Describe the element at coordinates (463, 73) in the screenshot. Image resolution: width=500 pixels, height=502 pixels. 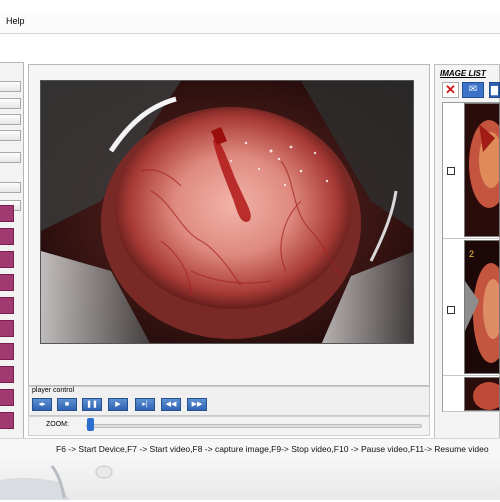
I see `image-list-title: IMAGE LIST` at that location.